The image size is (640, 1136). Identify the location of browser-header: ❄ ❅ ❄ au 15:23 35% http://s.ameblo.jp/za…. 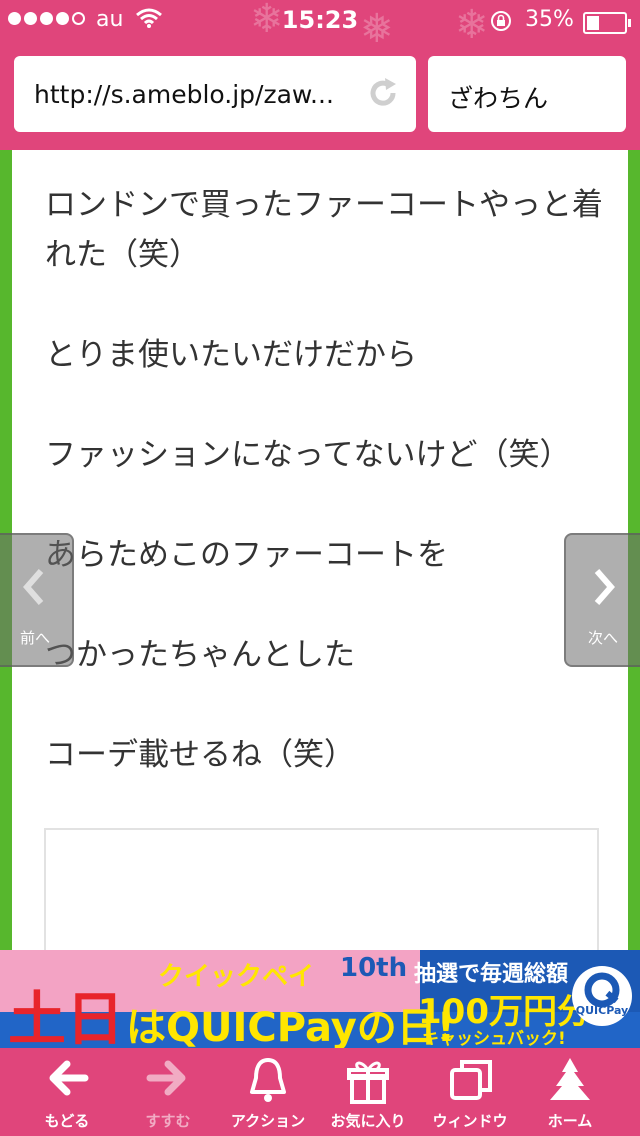
(320, 75).